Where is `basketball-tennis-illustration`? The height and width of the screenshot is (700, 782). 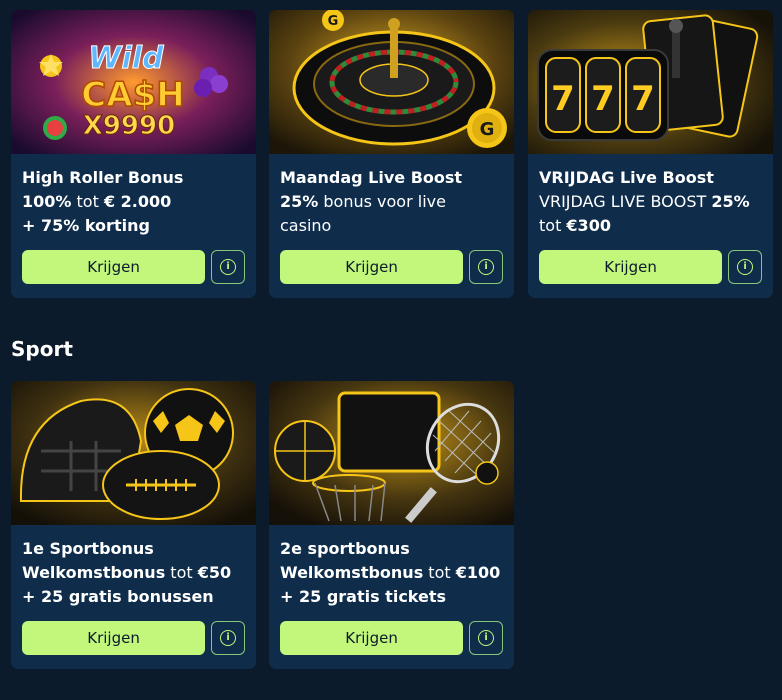 basketball-tennis-illustration is located at coordinates (391, 453).